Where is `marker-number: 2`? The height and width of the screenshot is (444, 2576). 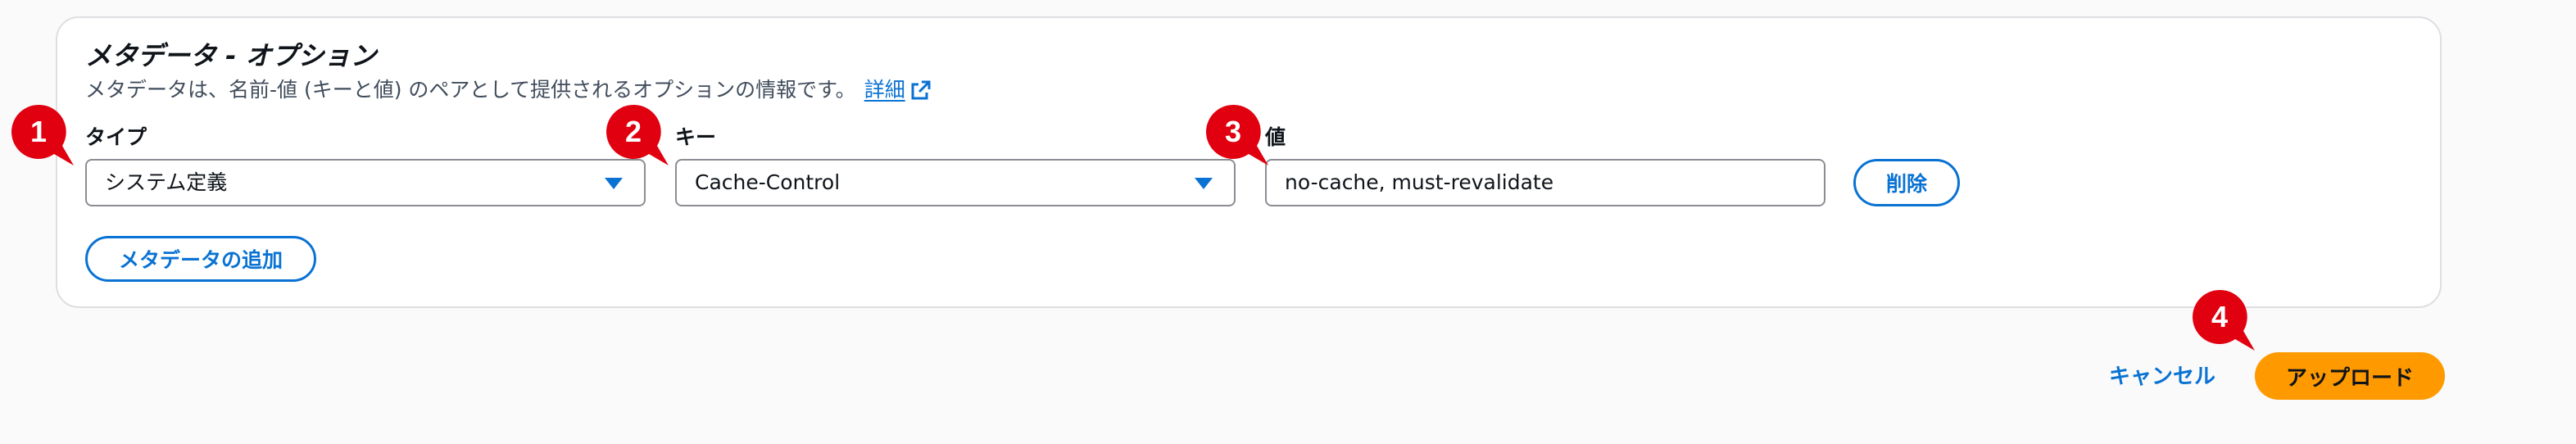
marker-number: 2 is located at coordinates (633, 131).